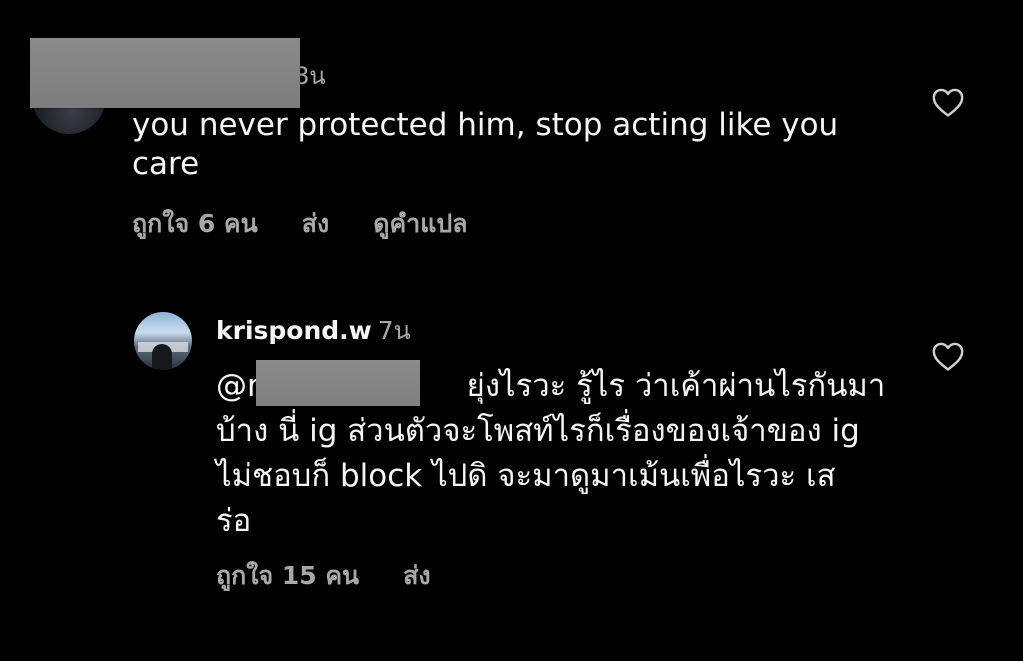 Image resolution: width=1023 pixels, height=661 pixels. What do you see at coordinates (394, 330) in the screenshot?
I see `reply-timestamp: 7น` at bounding box center [394, 330].